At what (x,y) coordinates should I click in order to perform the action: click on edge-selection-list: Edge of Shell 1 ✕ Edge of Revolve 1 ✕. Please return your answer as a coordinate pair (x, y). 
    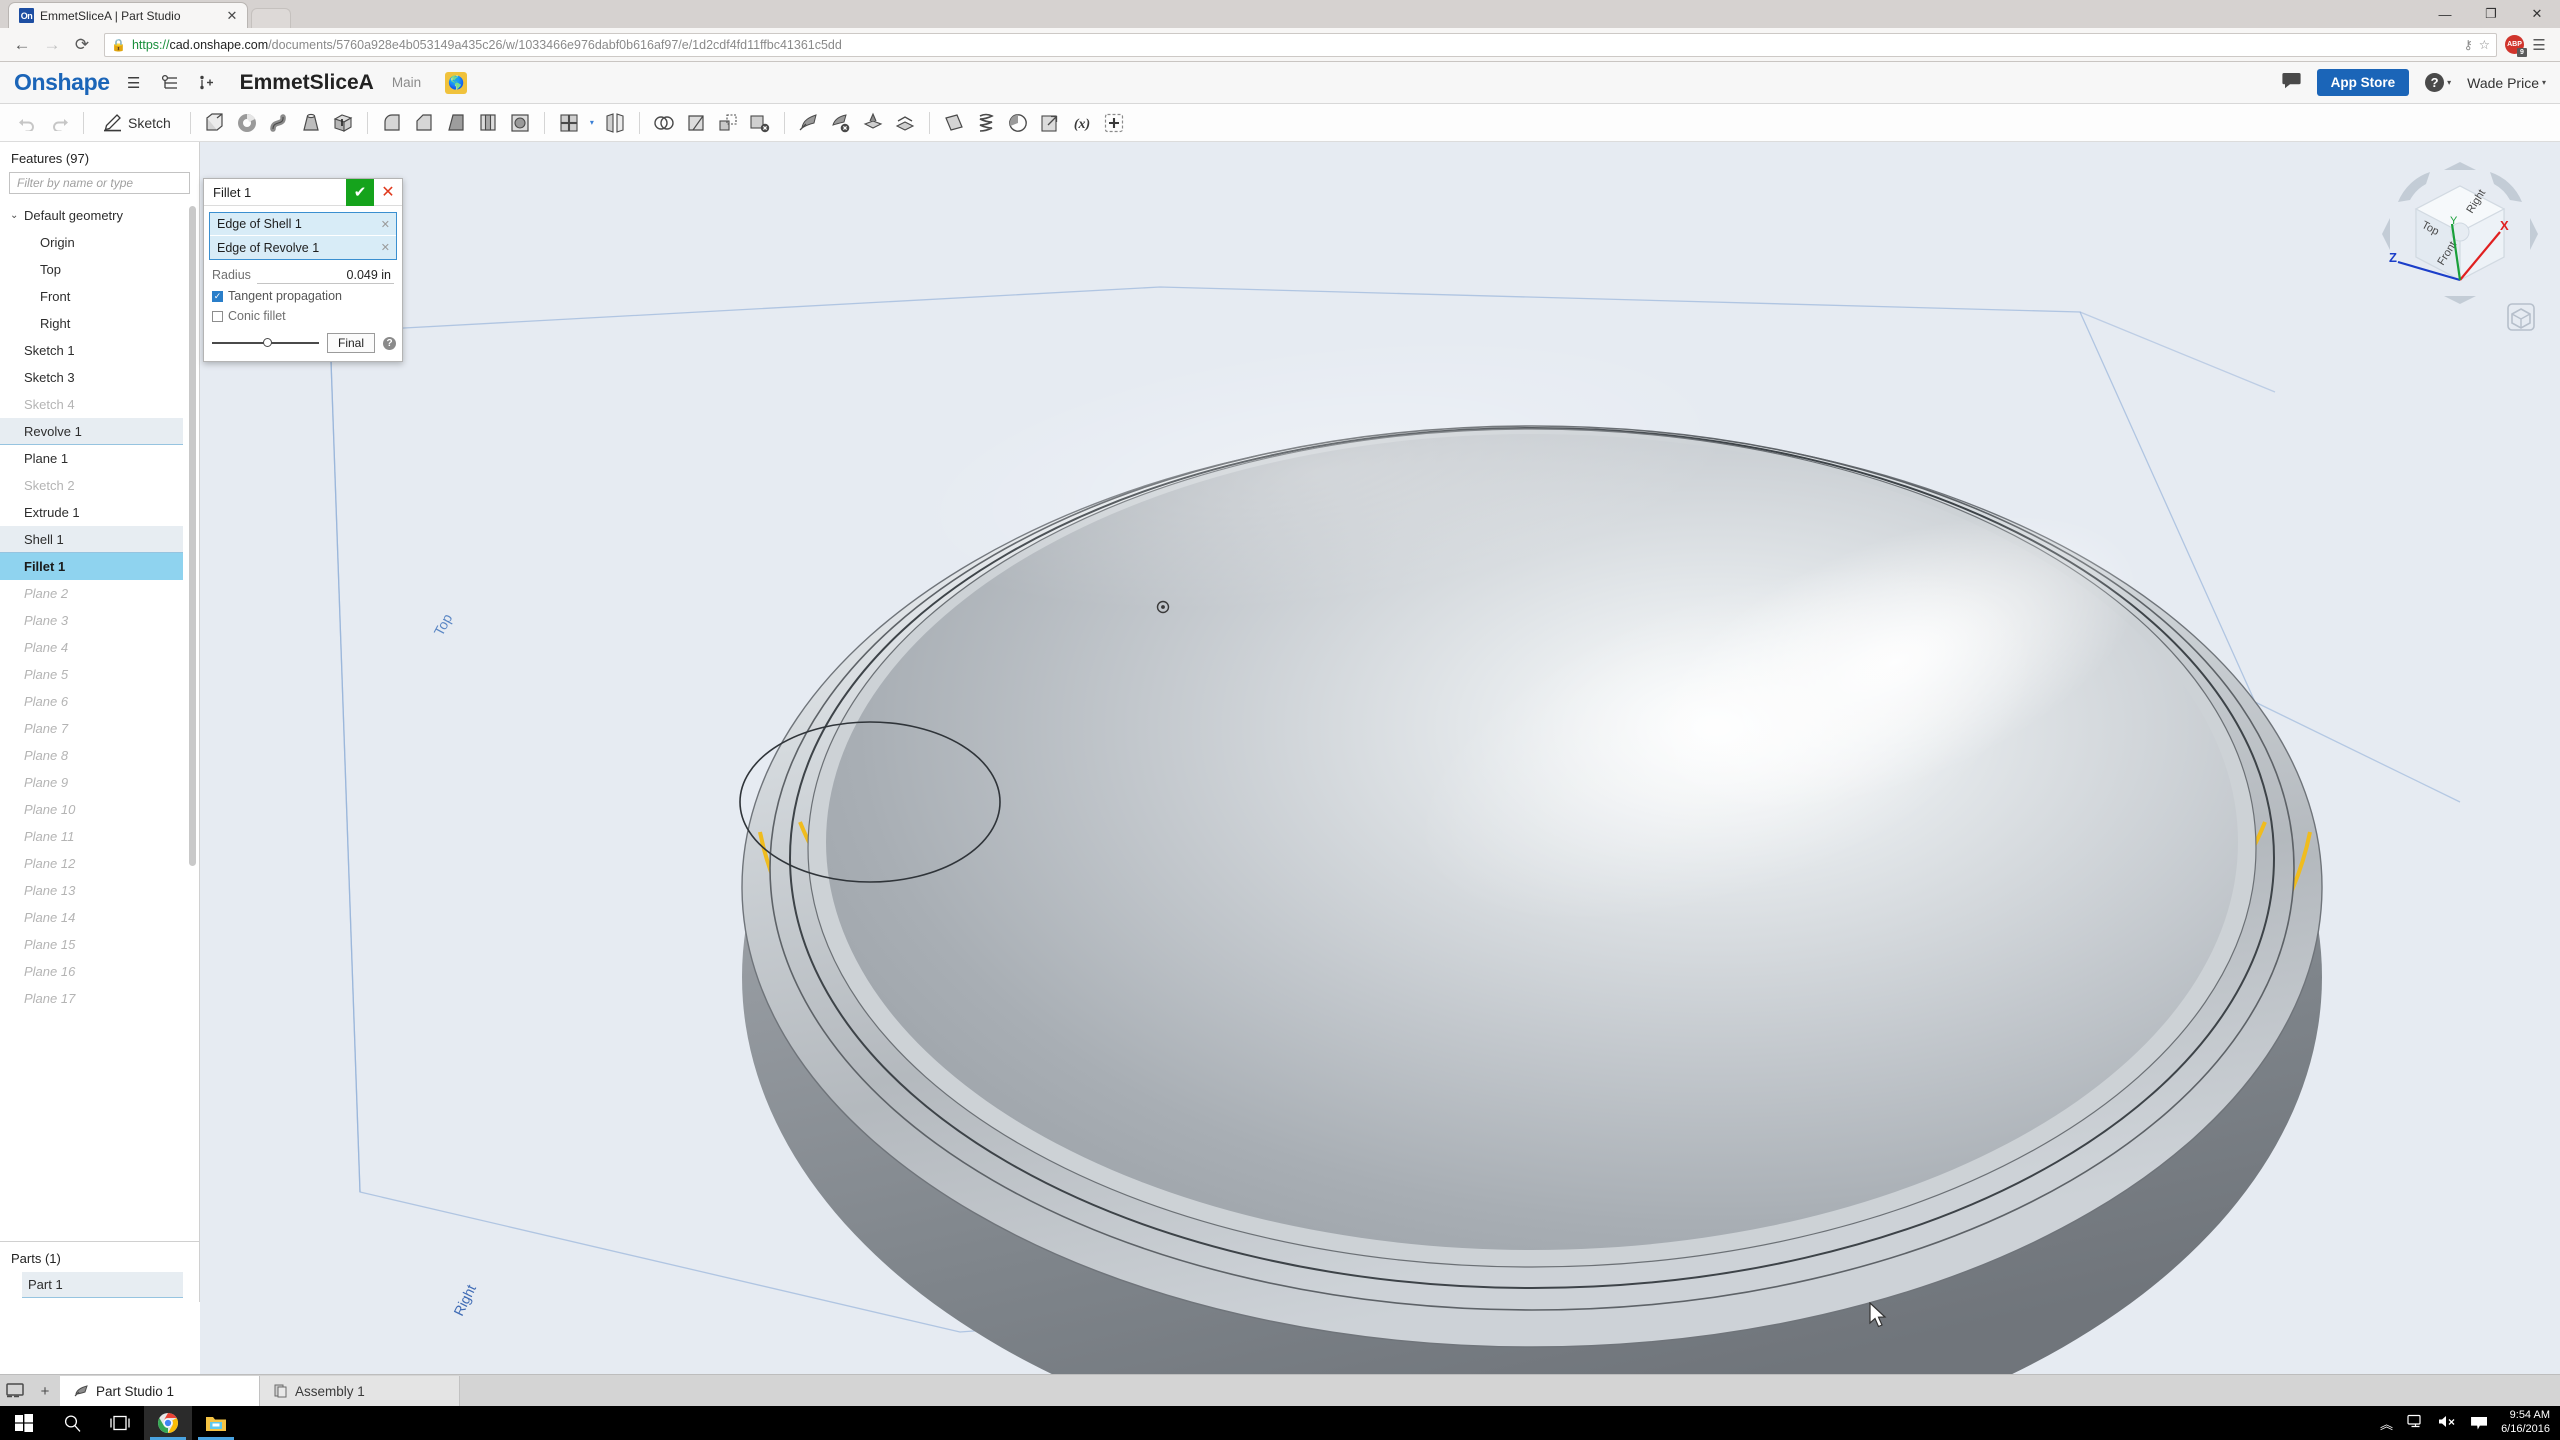
    Looking at the image, I should click on (303, 236).